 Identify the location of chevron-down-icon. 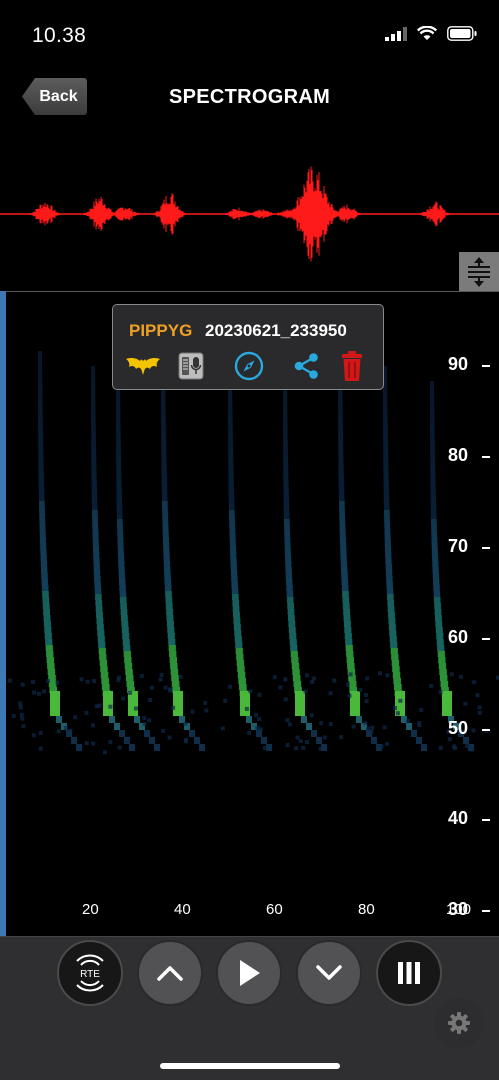
(329, 972).